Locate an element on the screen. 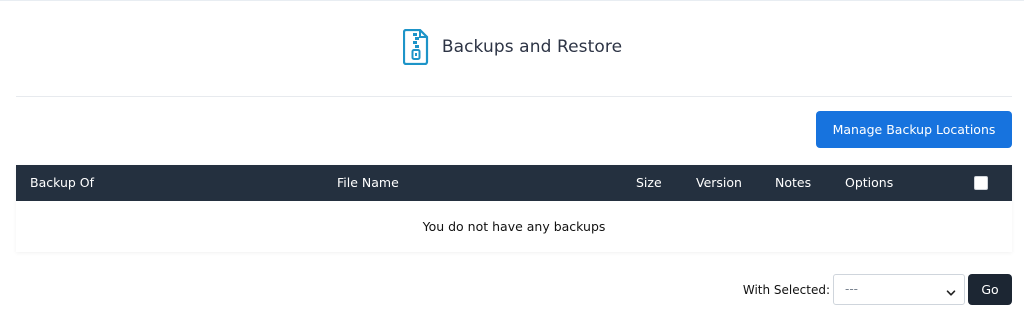 The image size is (1024, 320). bulk-action-select: --- is located at coordinates (899, 289).